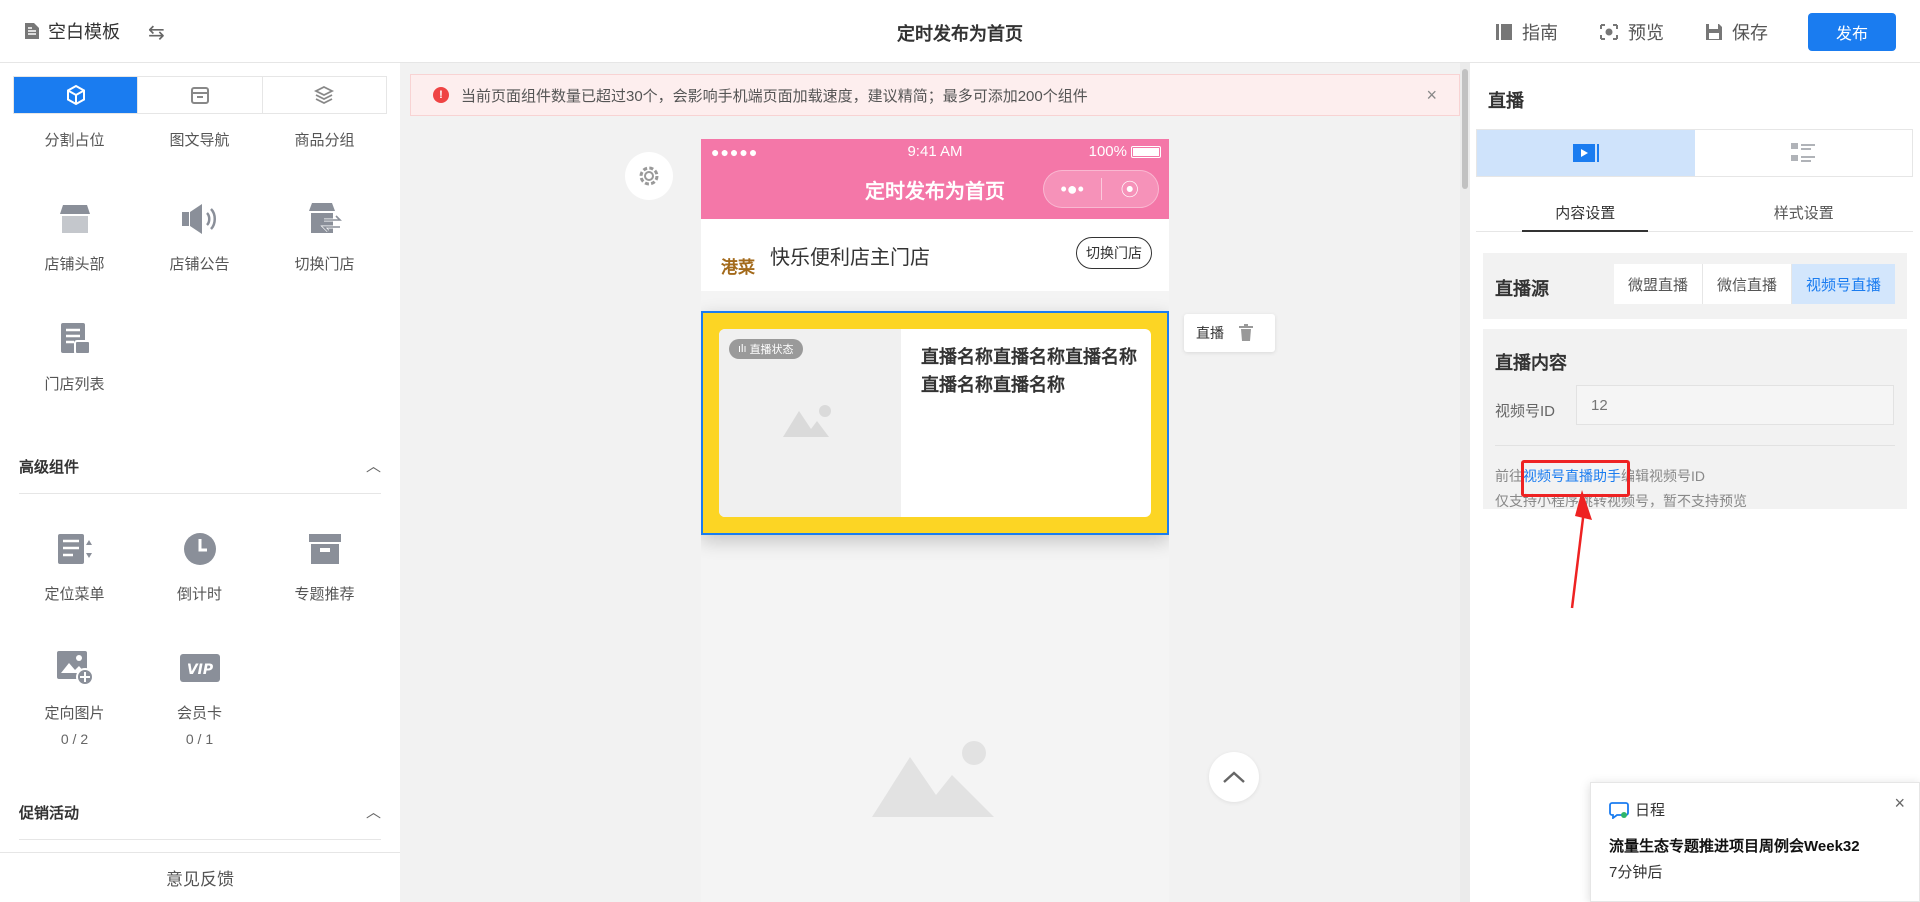 This screenshot has width=1920, height=902. Describe the element at coordinates (1750, 33) in the screenshot. I see `save-label: 保存` at that location.